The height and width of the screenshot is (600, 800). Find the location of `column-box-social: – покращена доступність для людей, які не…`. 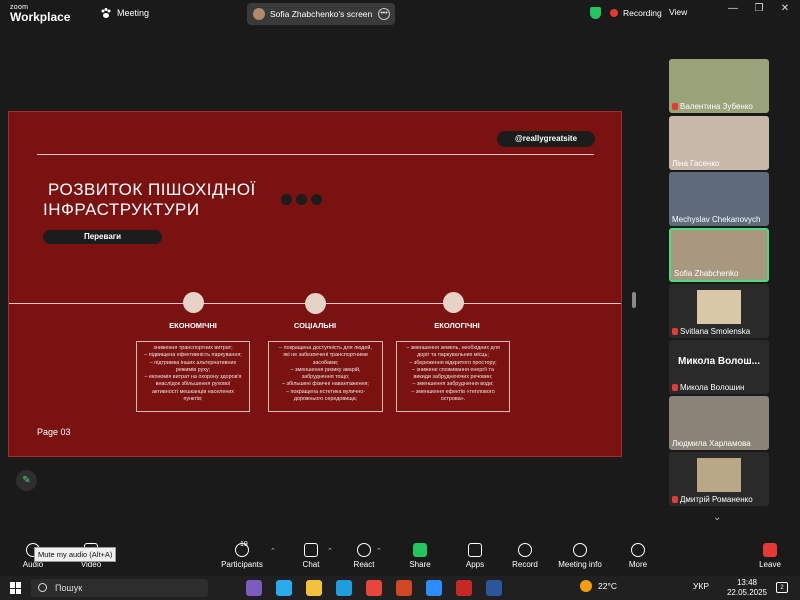

column-box-social: – покращена доступність для людей, які не… is located at coordinates (325, 376).